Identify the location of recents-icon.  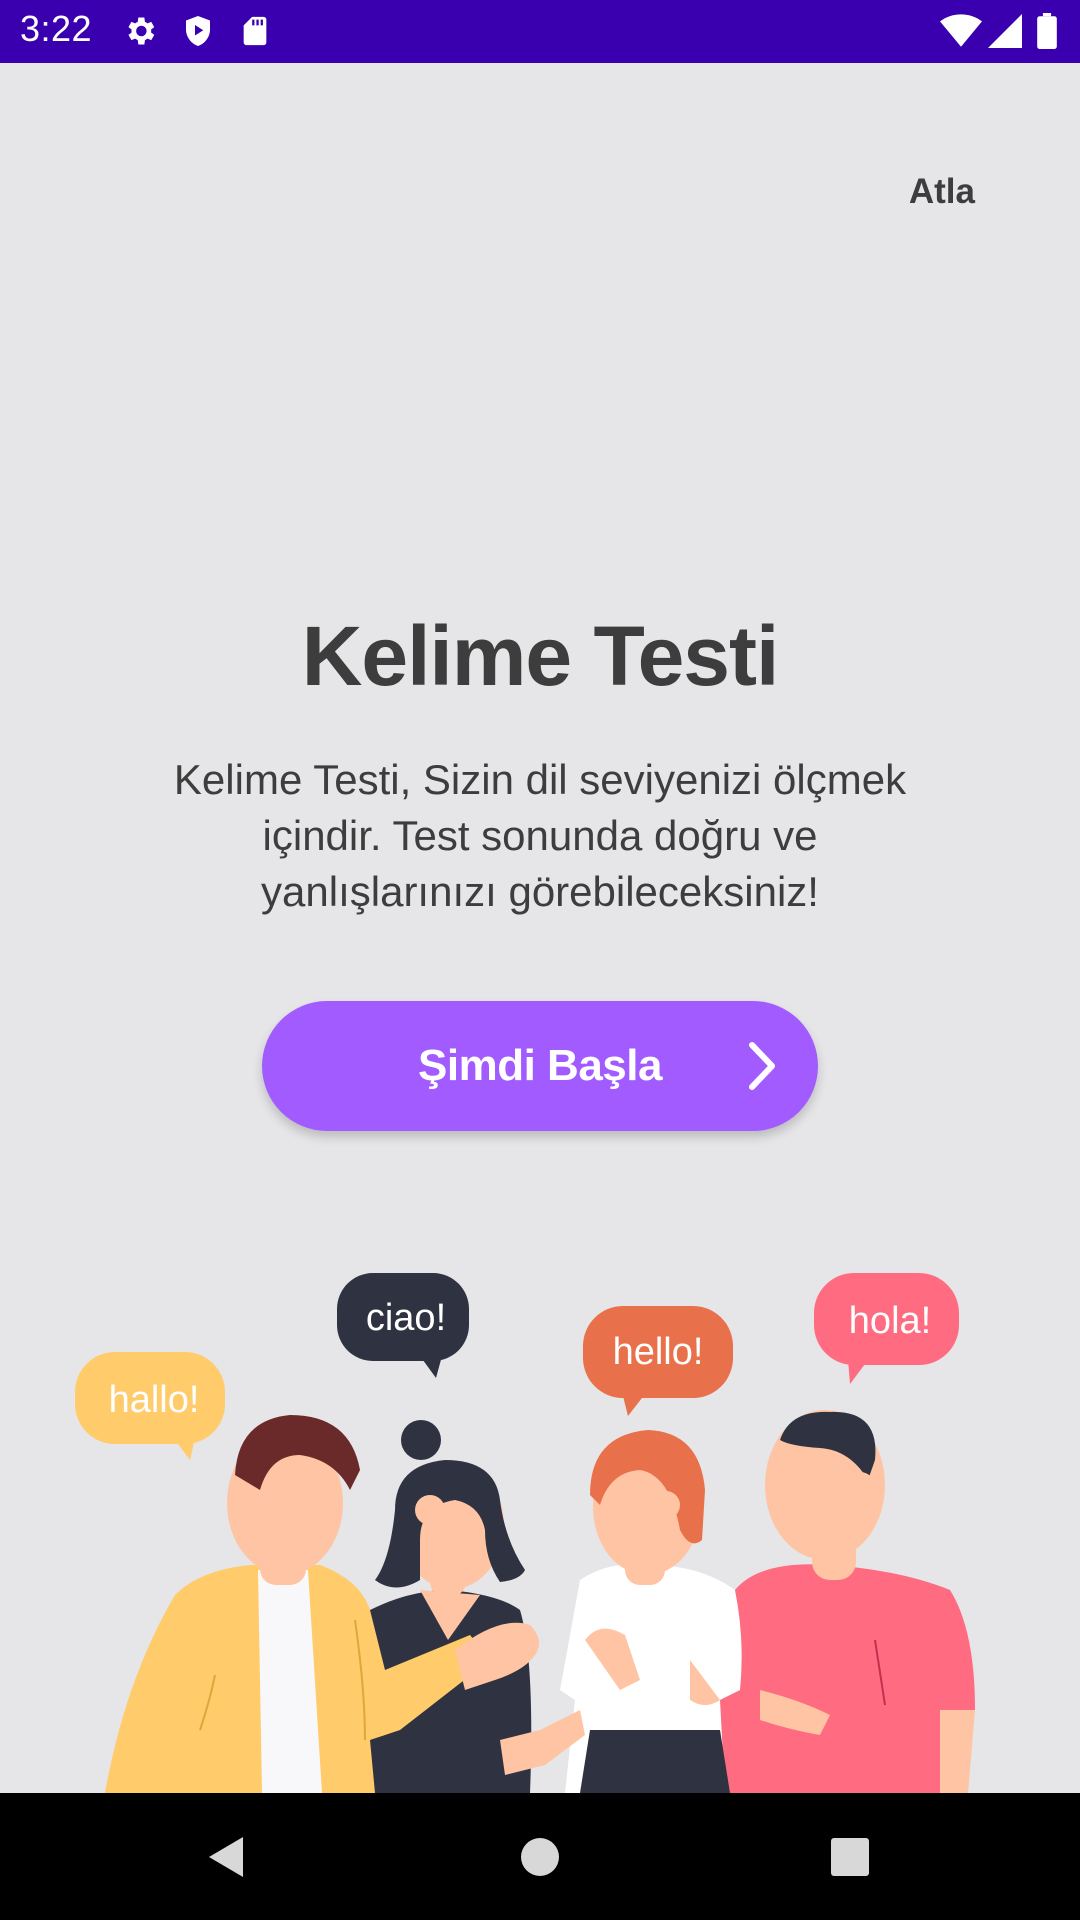
(850, 1856).